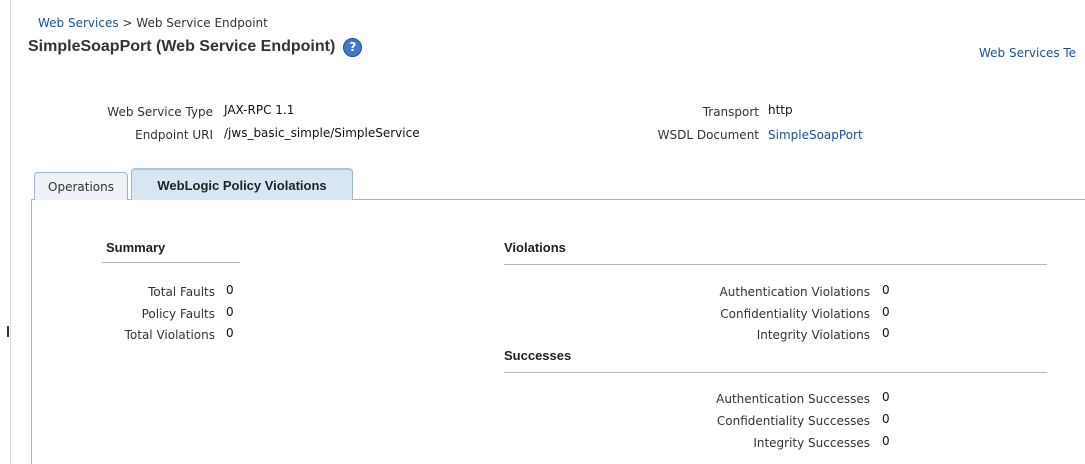  I want to click on breadcrumb: Web Services > Web Service Endpoint, so click(153, 23).